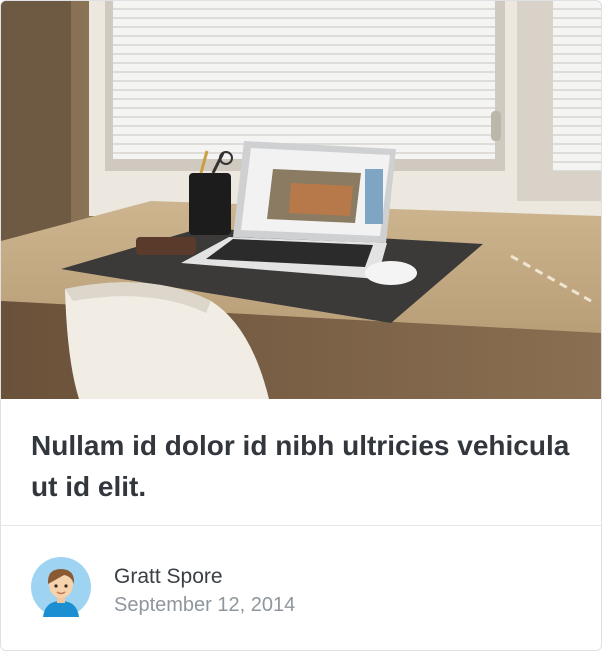 This screenshot has width=602, height=651. What do you see at coordinates (168, 577) in the screenshot?
I see `author-name: Gratt Spore` at bounding box center [168, 577].